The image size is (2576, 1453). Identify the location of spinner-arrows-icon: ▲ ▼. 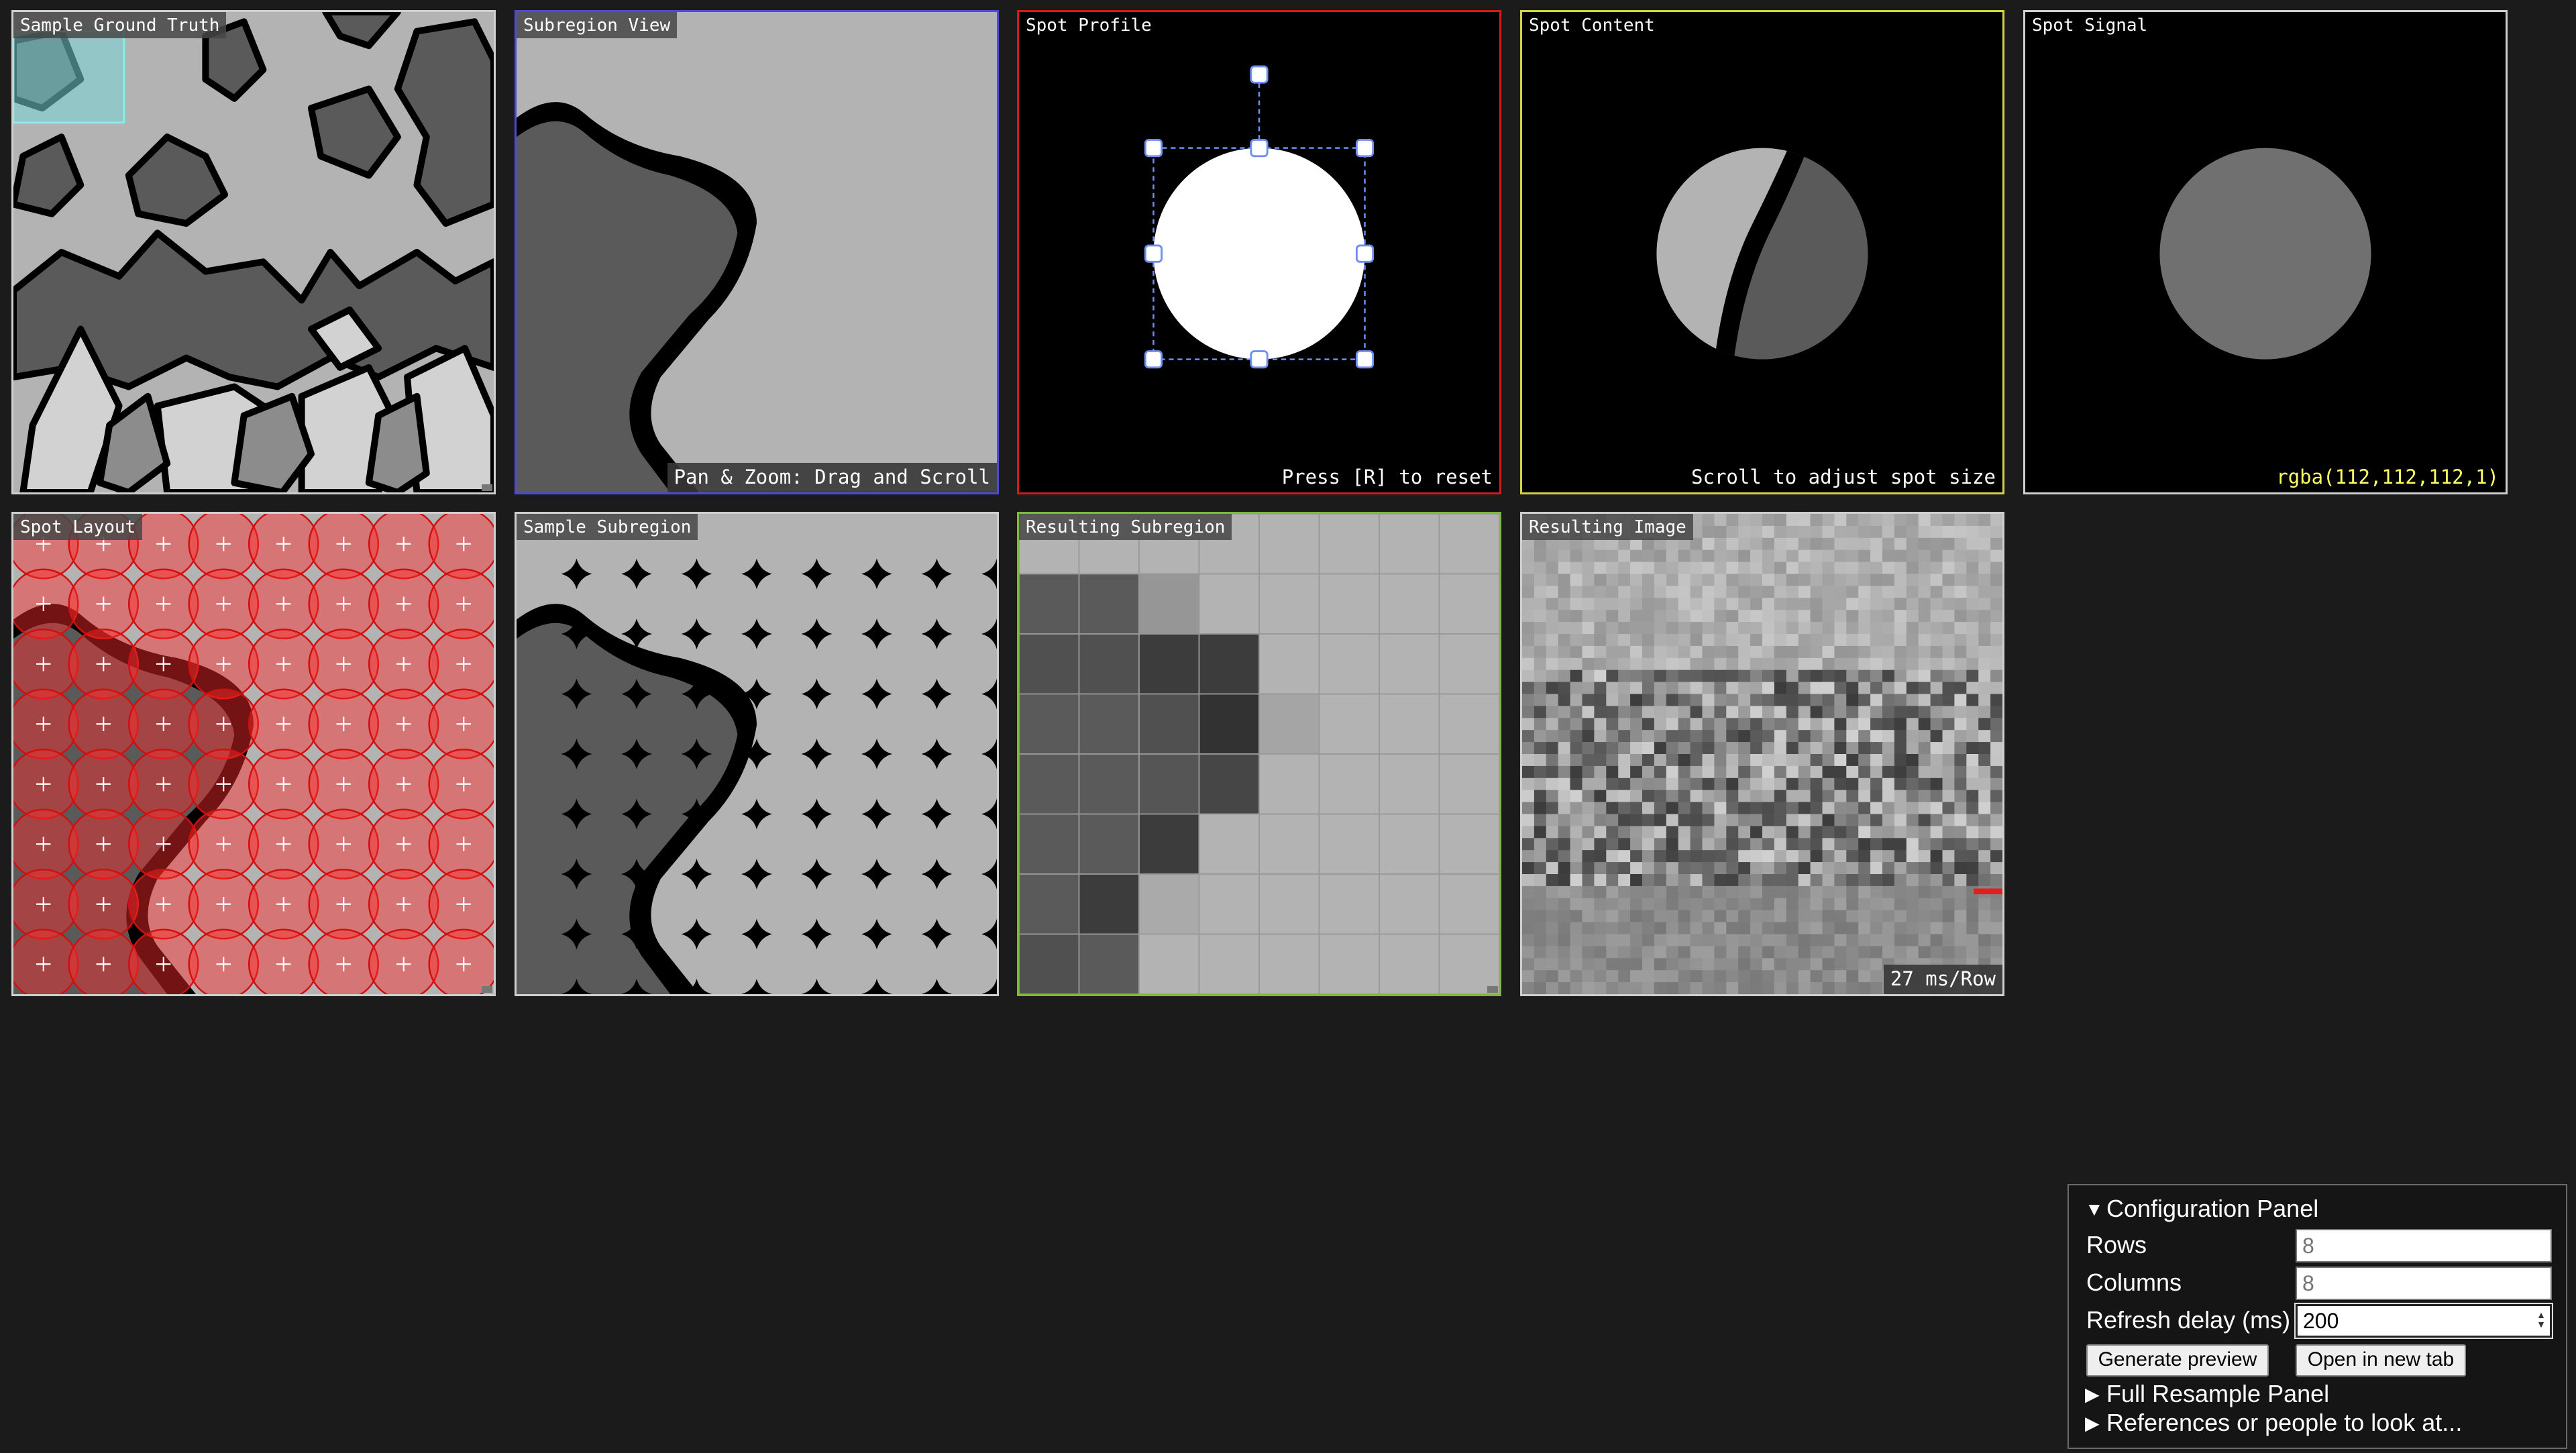
(2541, 1319).